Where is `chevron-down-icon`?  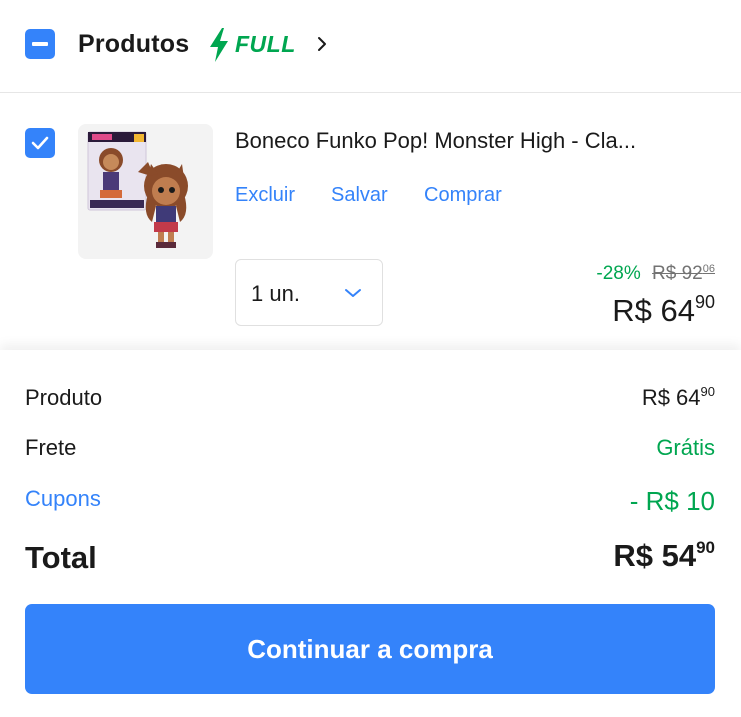 chevron-down-icon is located at coordinates (353, 293).